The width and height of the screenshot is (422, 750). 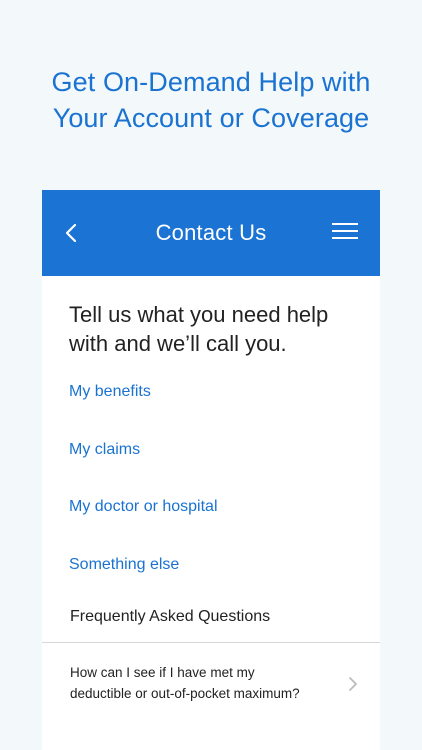 I want to click on option-my-benefits: My benefits, so click(x=211, y=399).